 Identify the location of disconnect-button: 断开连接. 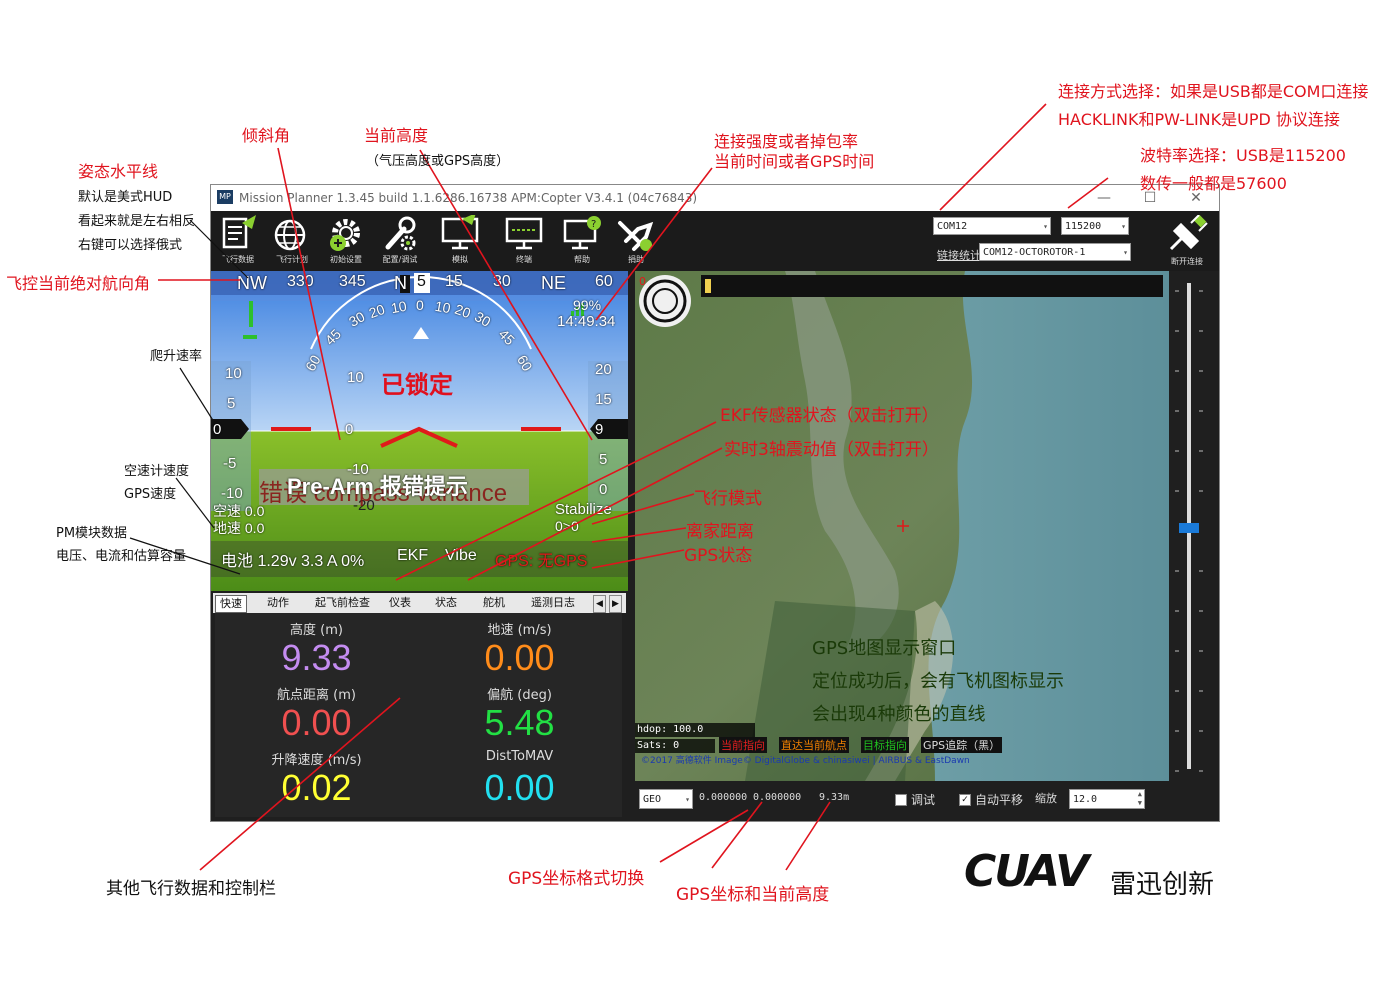
(1187, 241).